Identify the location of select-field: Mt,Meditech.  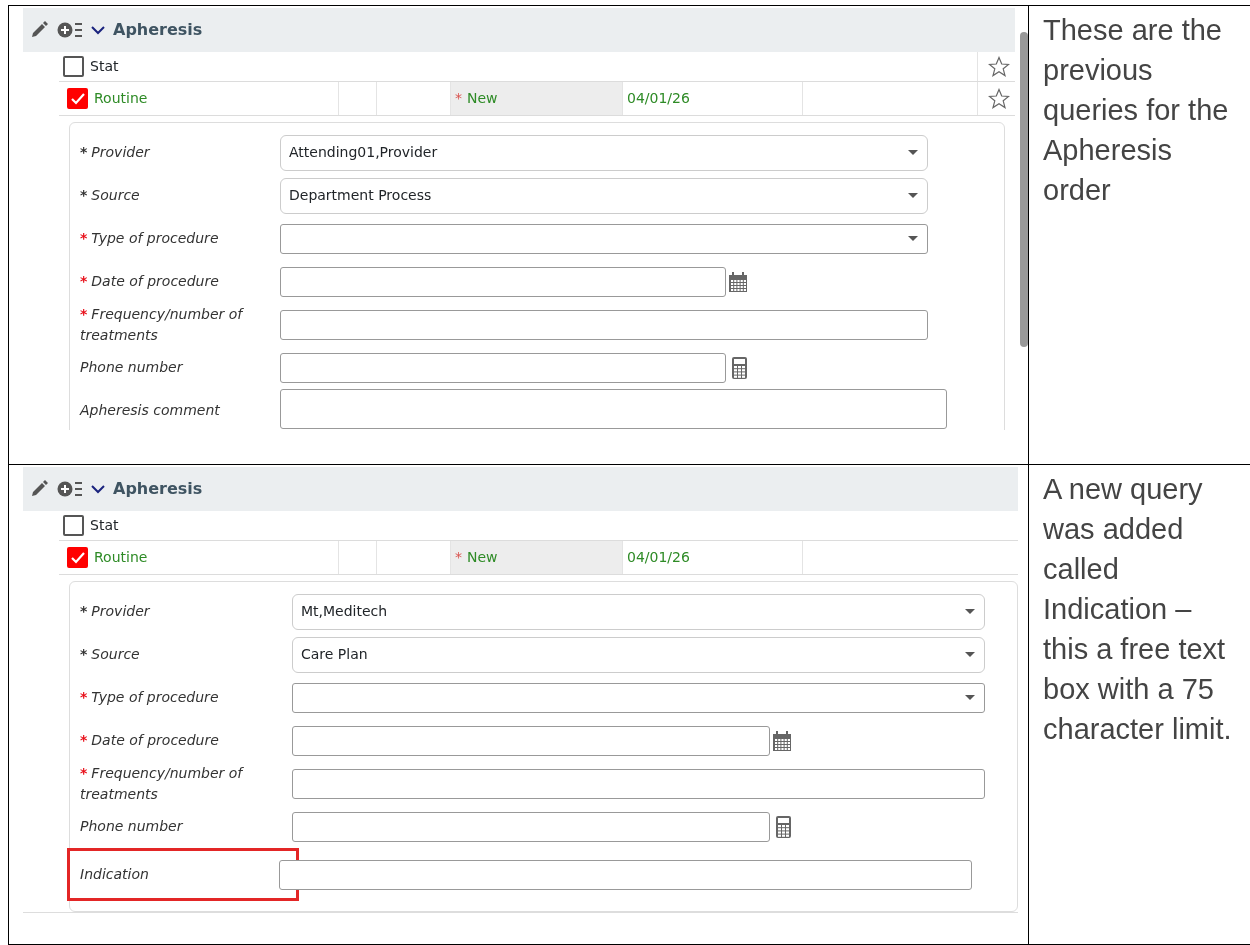
(638, 611).